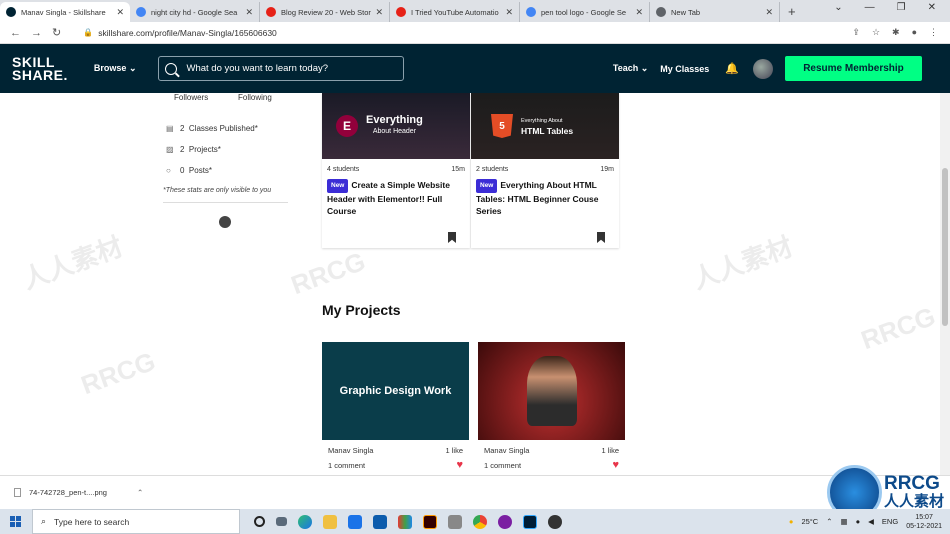  I want to click on share-icon: ⇪, so click(856, 32).